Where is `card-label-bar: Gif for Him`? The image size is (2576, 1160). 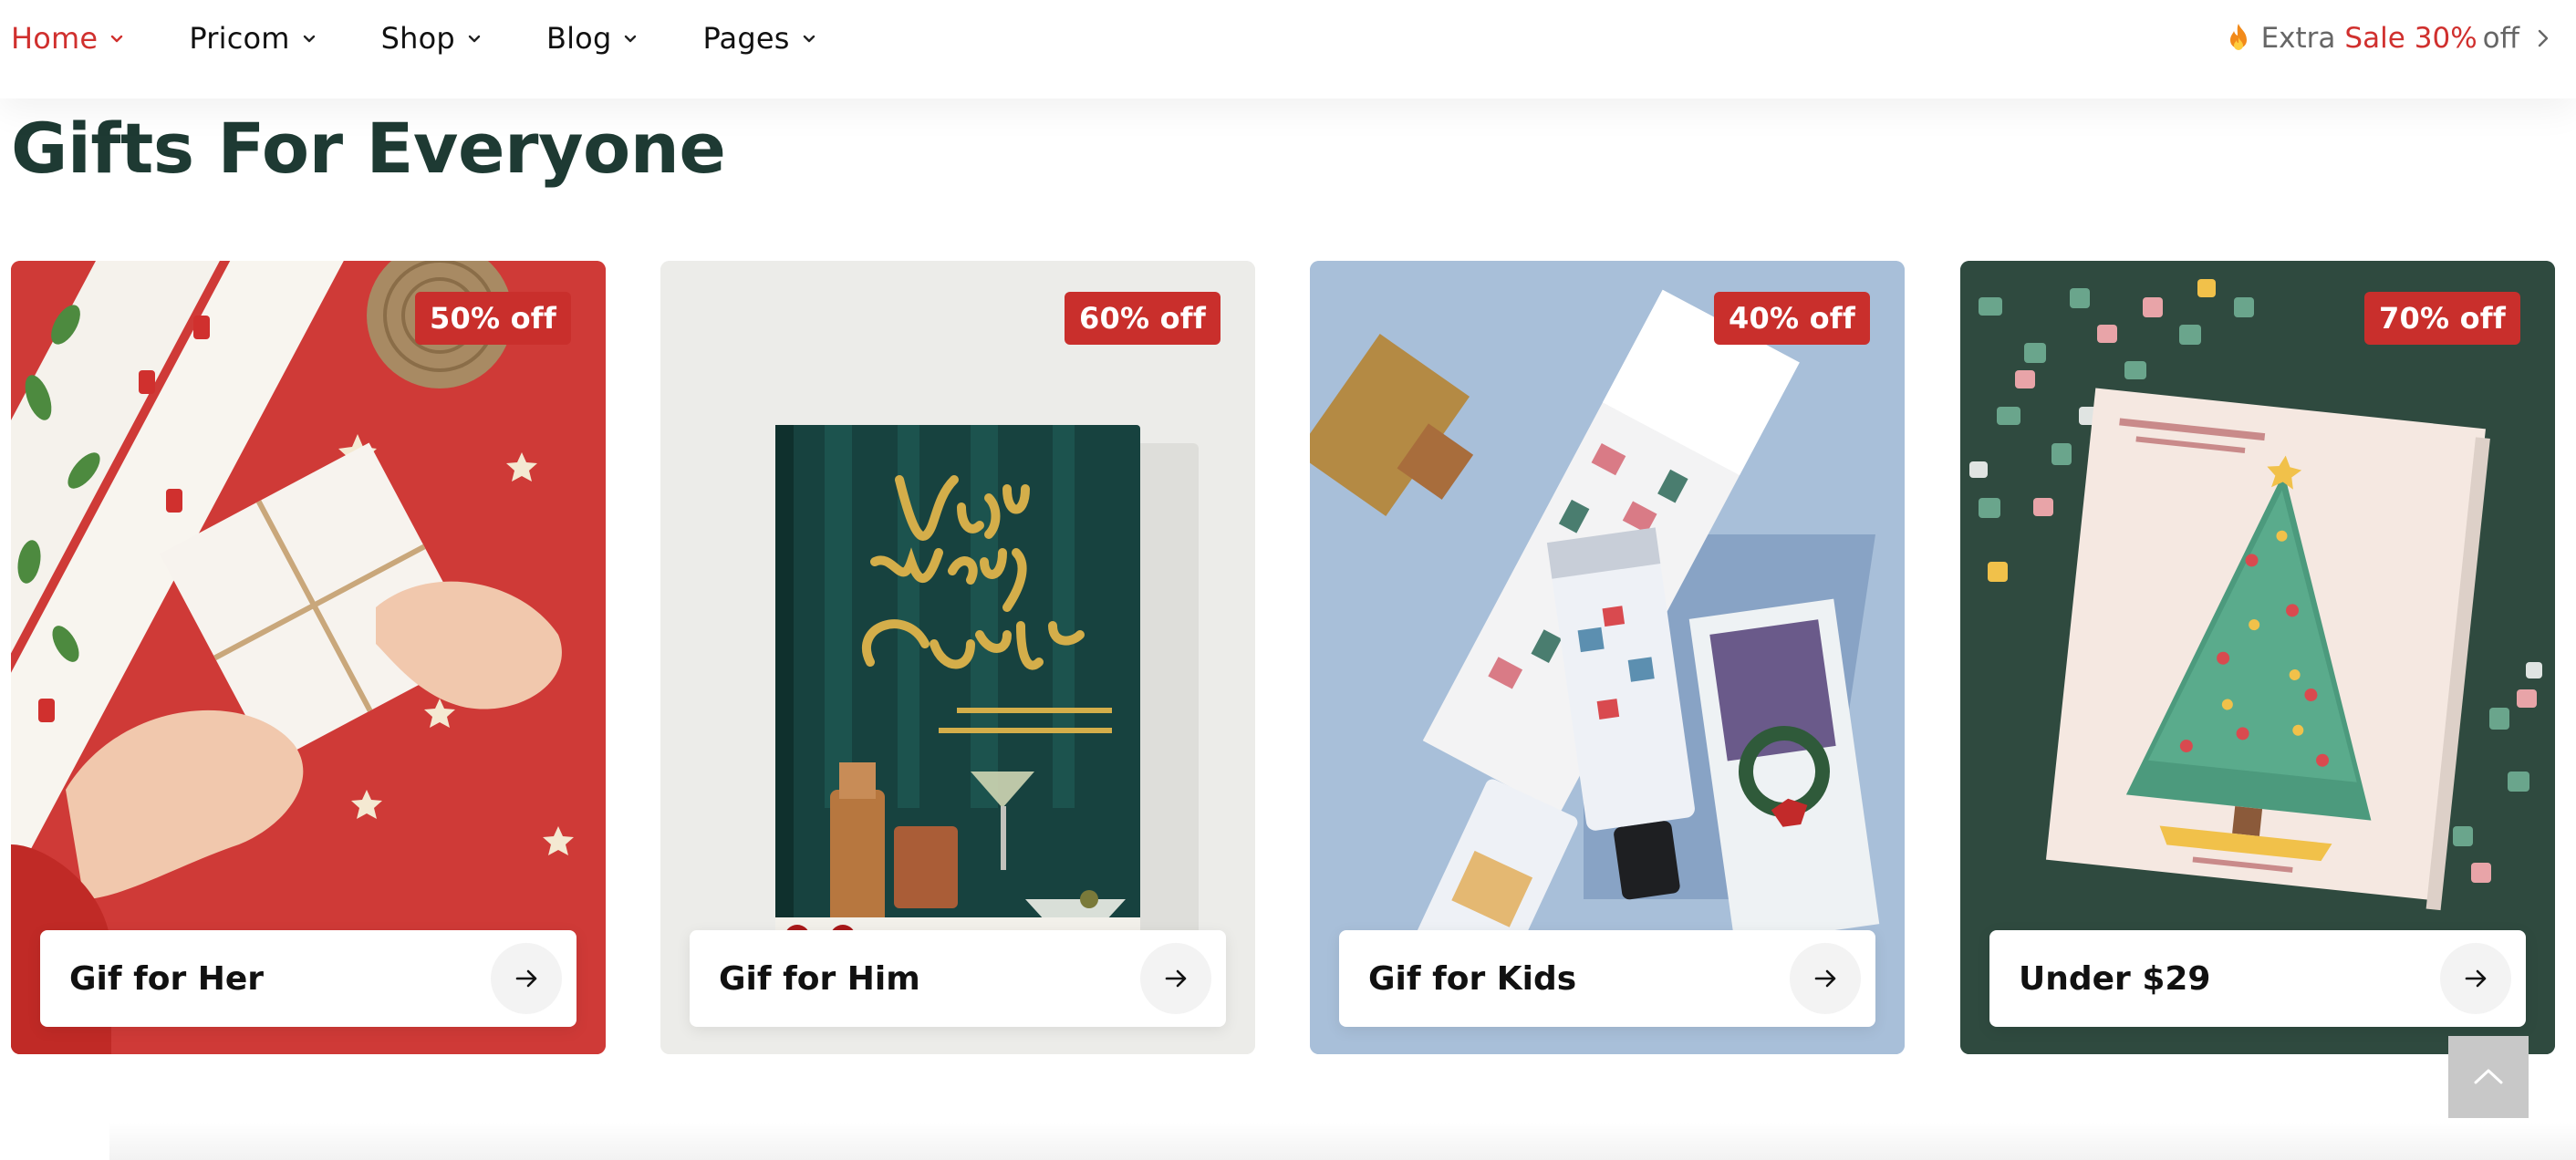 card-label-bar: Gif for Him is located at coordinates (958, 978).